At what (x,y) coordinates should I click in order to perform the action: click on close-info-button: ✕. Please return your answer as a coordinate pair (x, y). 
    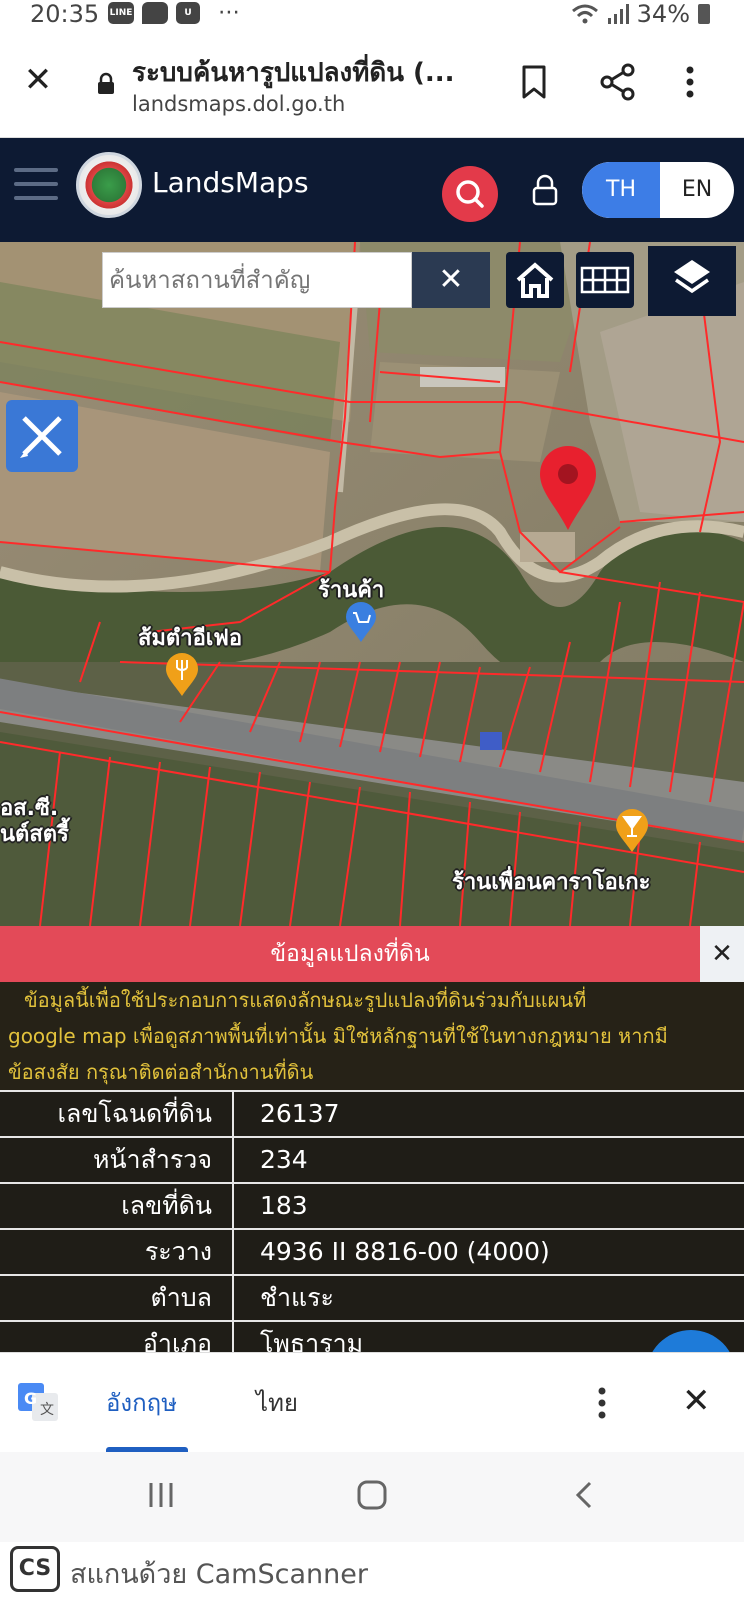
    Looking at the image, I should click on (722, 954).